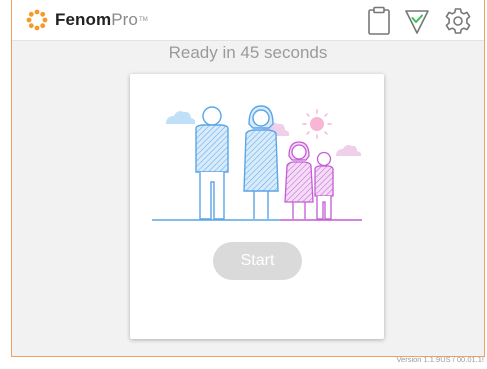 The width and height of the screenshot is (487, 369). Describe the element at coordinates (379, 21) in the screenshot. I see `clipboard-icon` at that location.